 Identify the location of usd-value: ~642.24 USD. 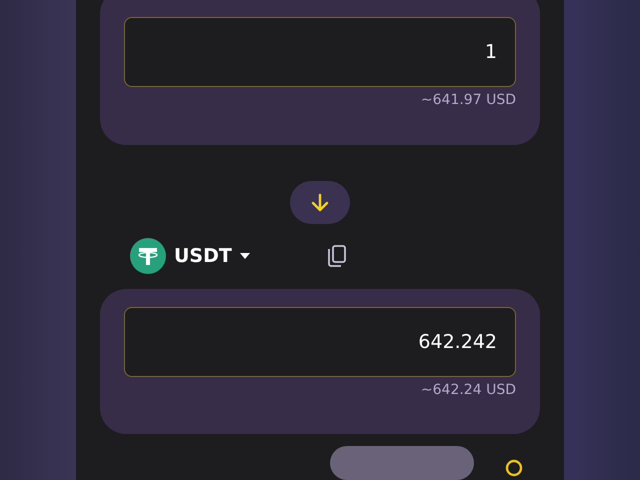
(468, 390).